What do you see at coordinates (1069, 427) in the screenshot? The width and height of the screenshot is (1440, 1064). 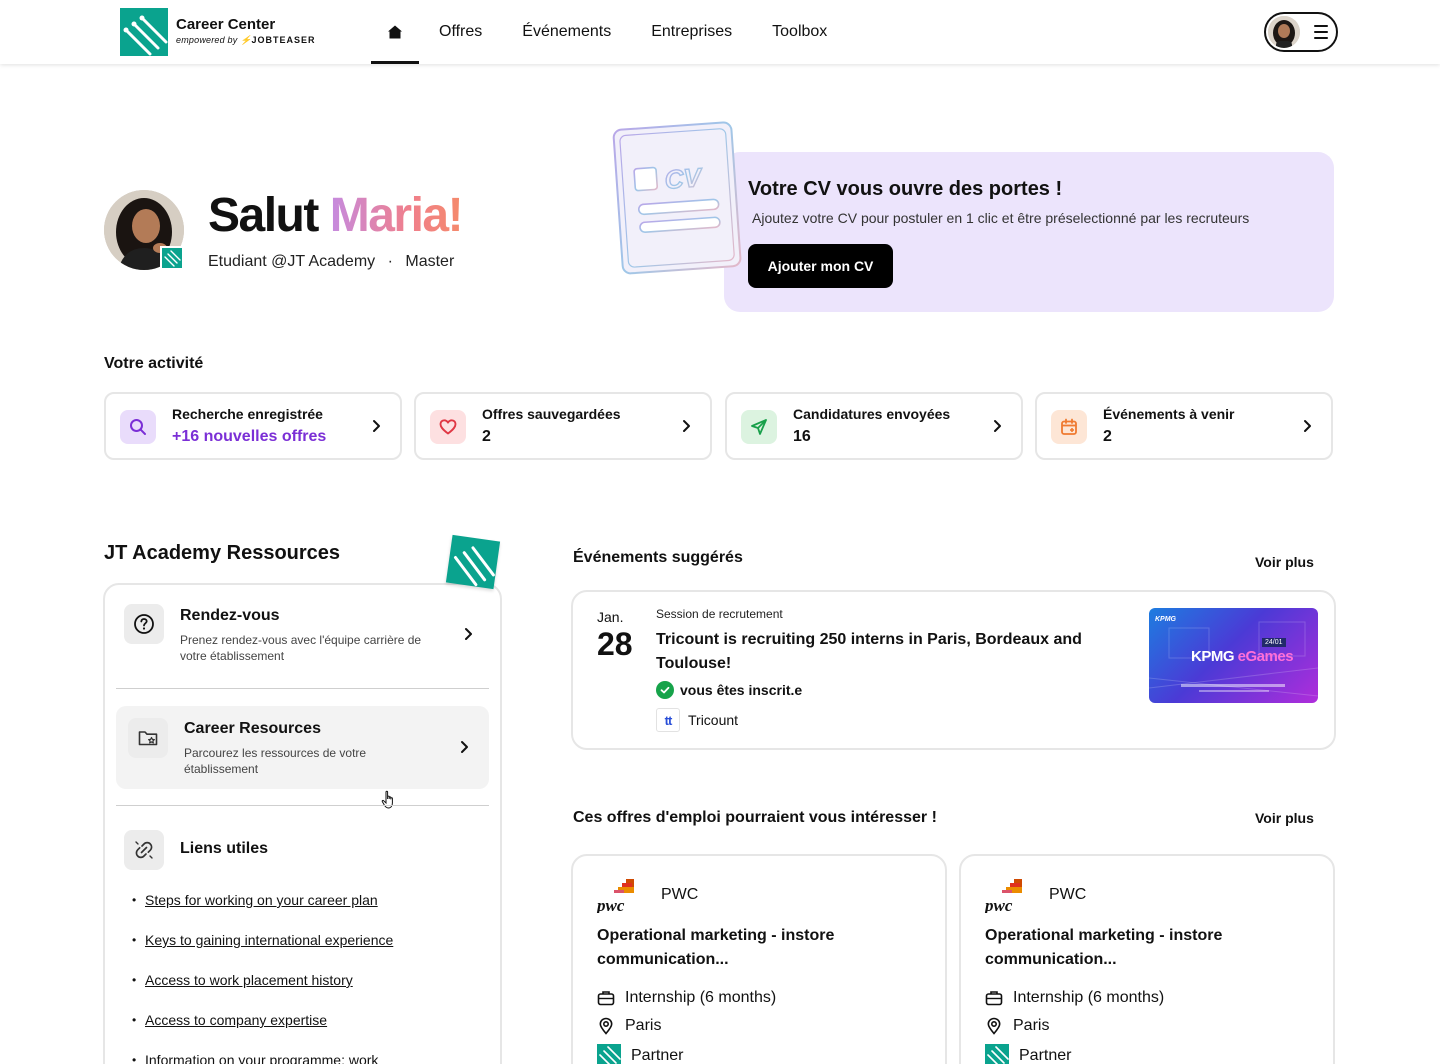 I see `calendar-icon` at bounding box center [1069, 427].